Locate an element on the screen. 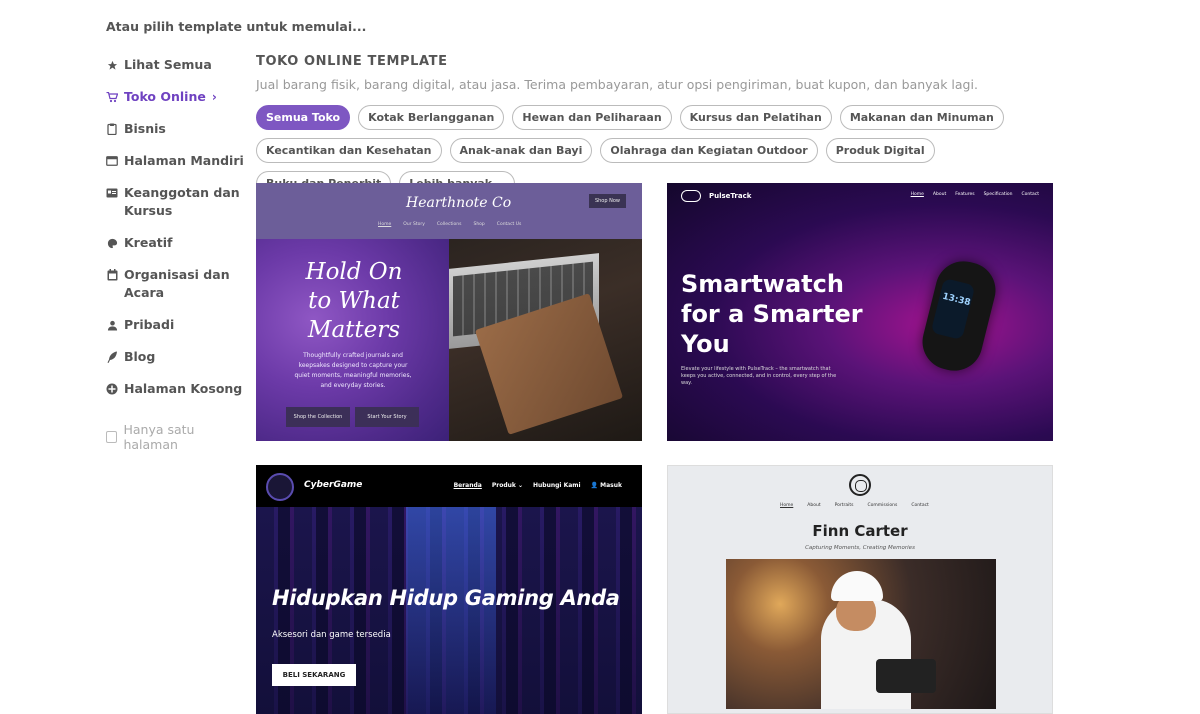  sidebar-item-lihat-semua: Lihat Semua is located at coordinates (176, 65).